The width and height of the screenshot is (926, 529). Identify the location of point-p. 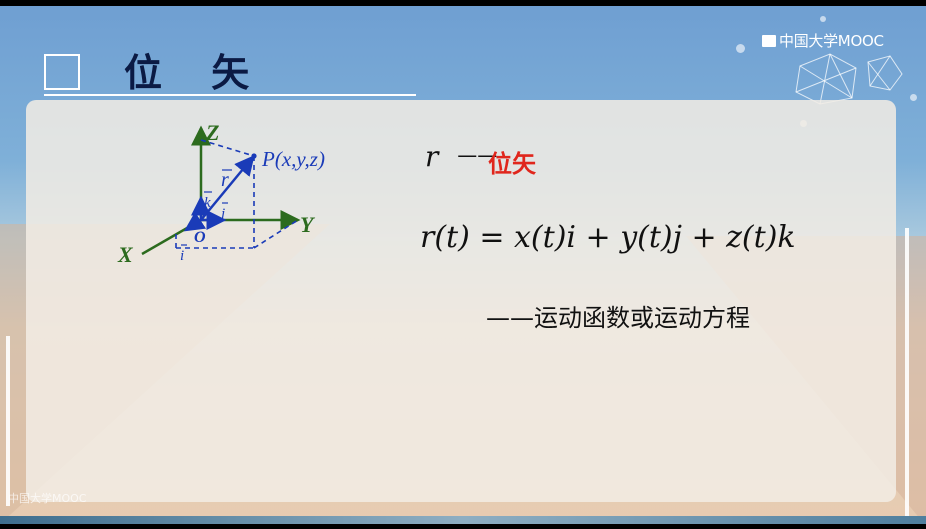
(254, 156).